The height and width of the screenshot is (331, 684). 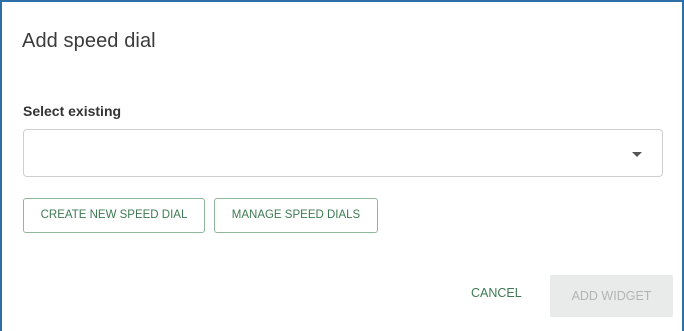 What do you see at coordinates (296, 215) in the screenshot?
I see `manage-speed-dials-button: MANAGE SPEED DIALS` at bounding box center [296, 215].